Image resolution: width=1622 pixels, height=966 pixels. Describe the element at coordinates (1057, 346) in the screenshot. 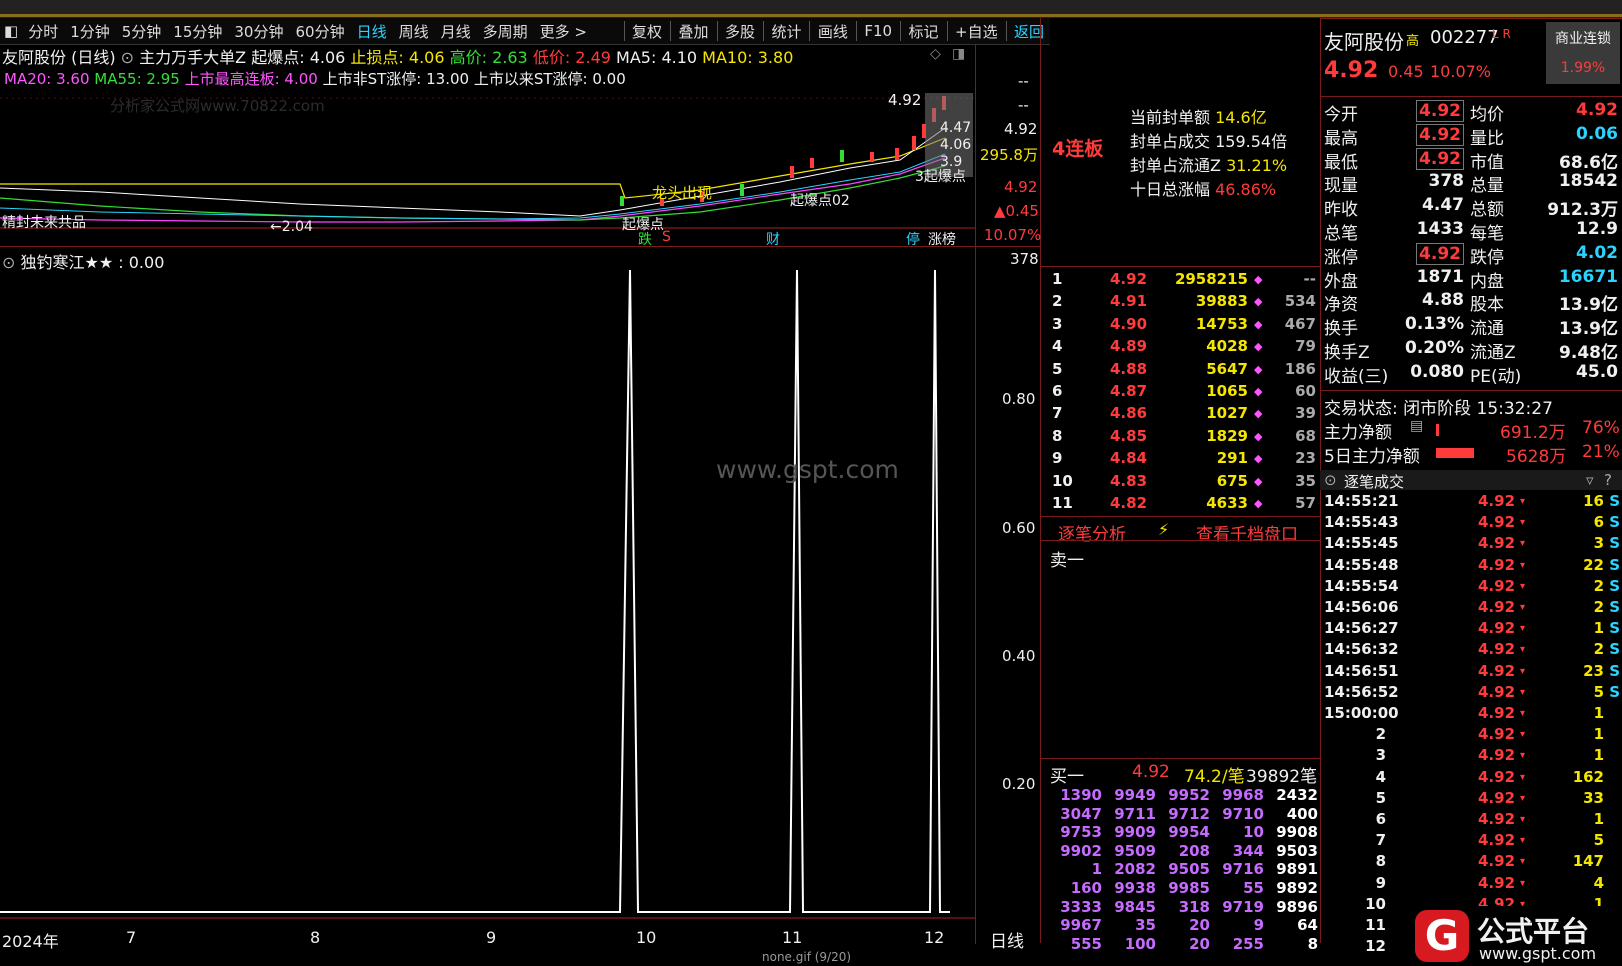

I see `ob-level: 4` at that location.